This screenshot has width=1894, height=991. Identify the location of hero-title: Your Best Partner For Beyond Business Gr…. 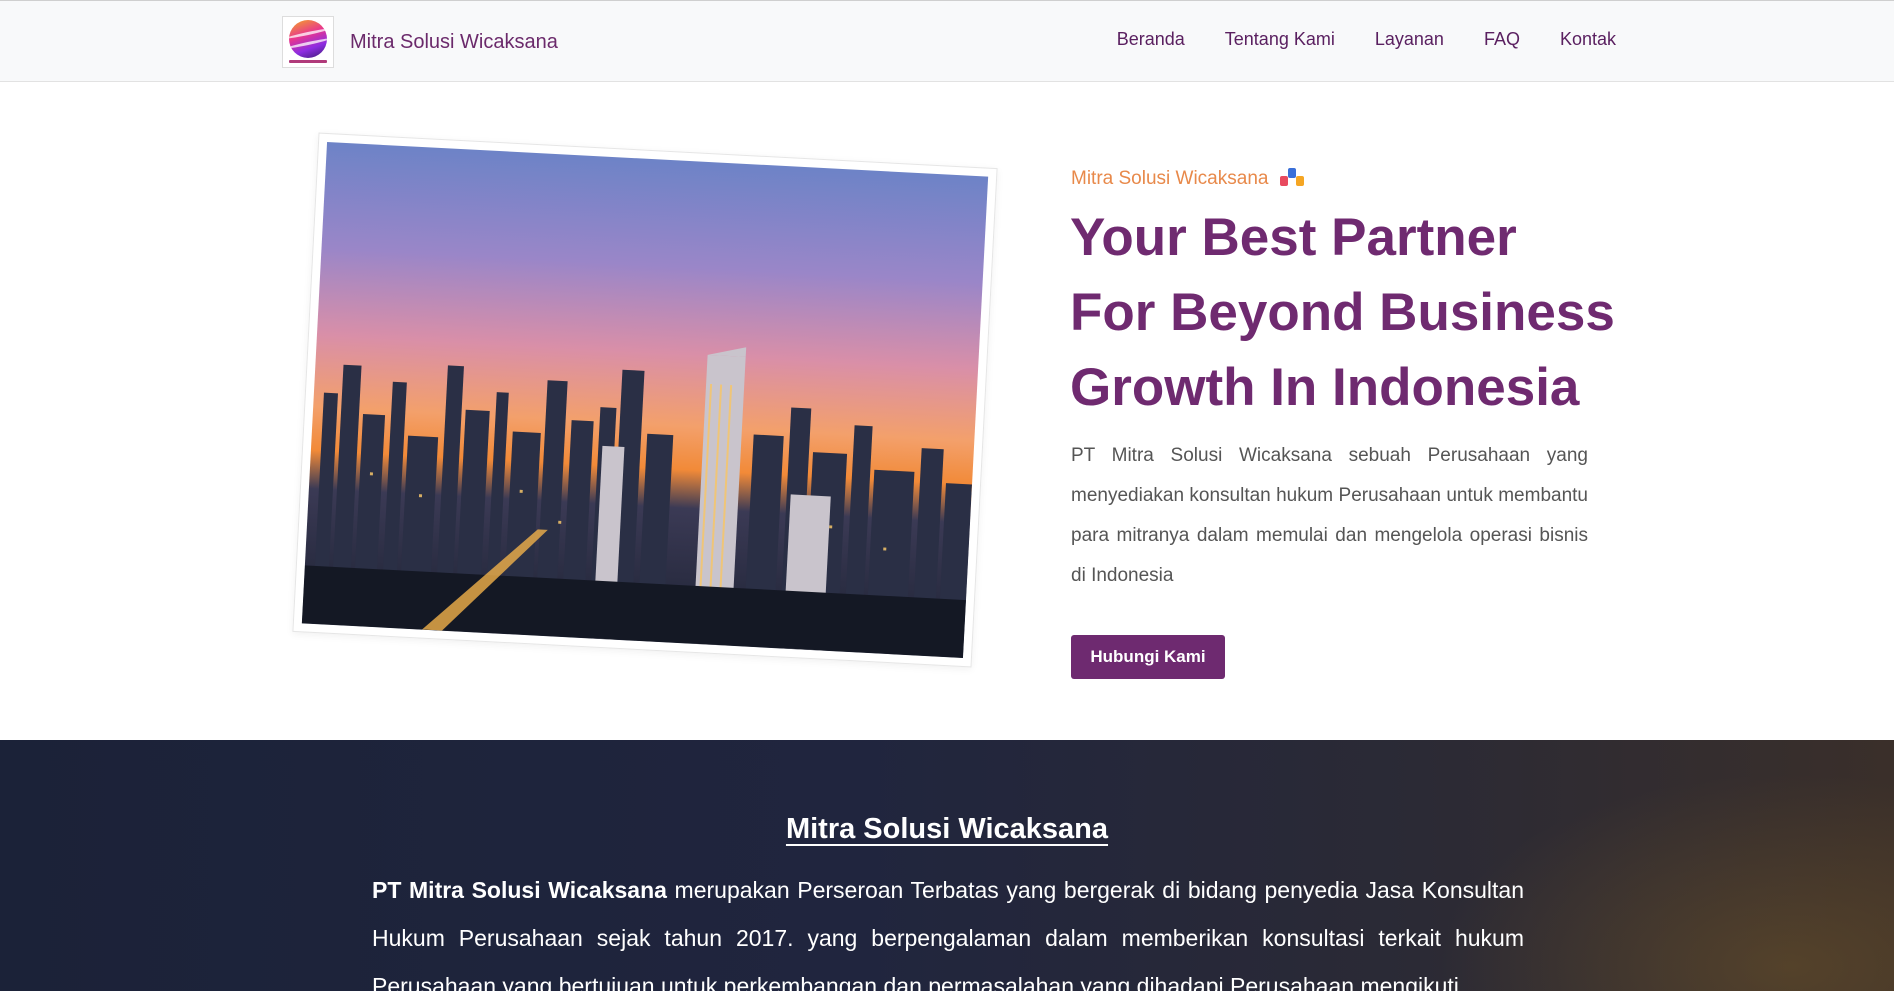
(1342, 312).